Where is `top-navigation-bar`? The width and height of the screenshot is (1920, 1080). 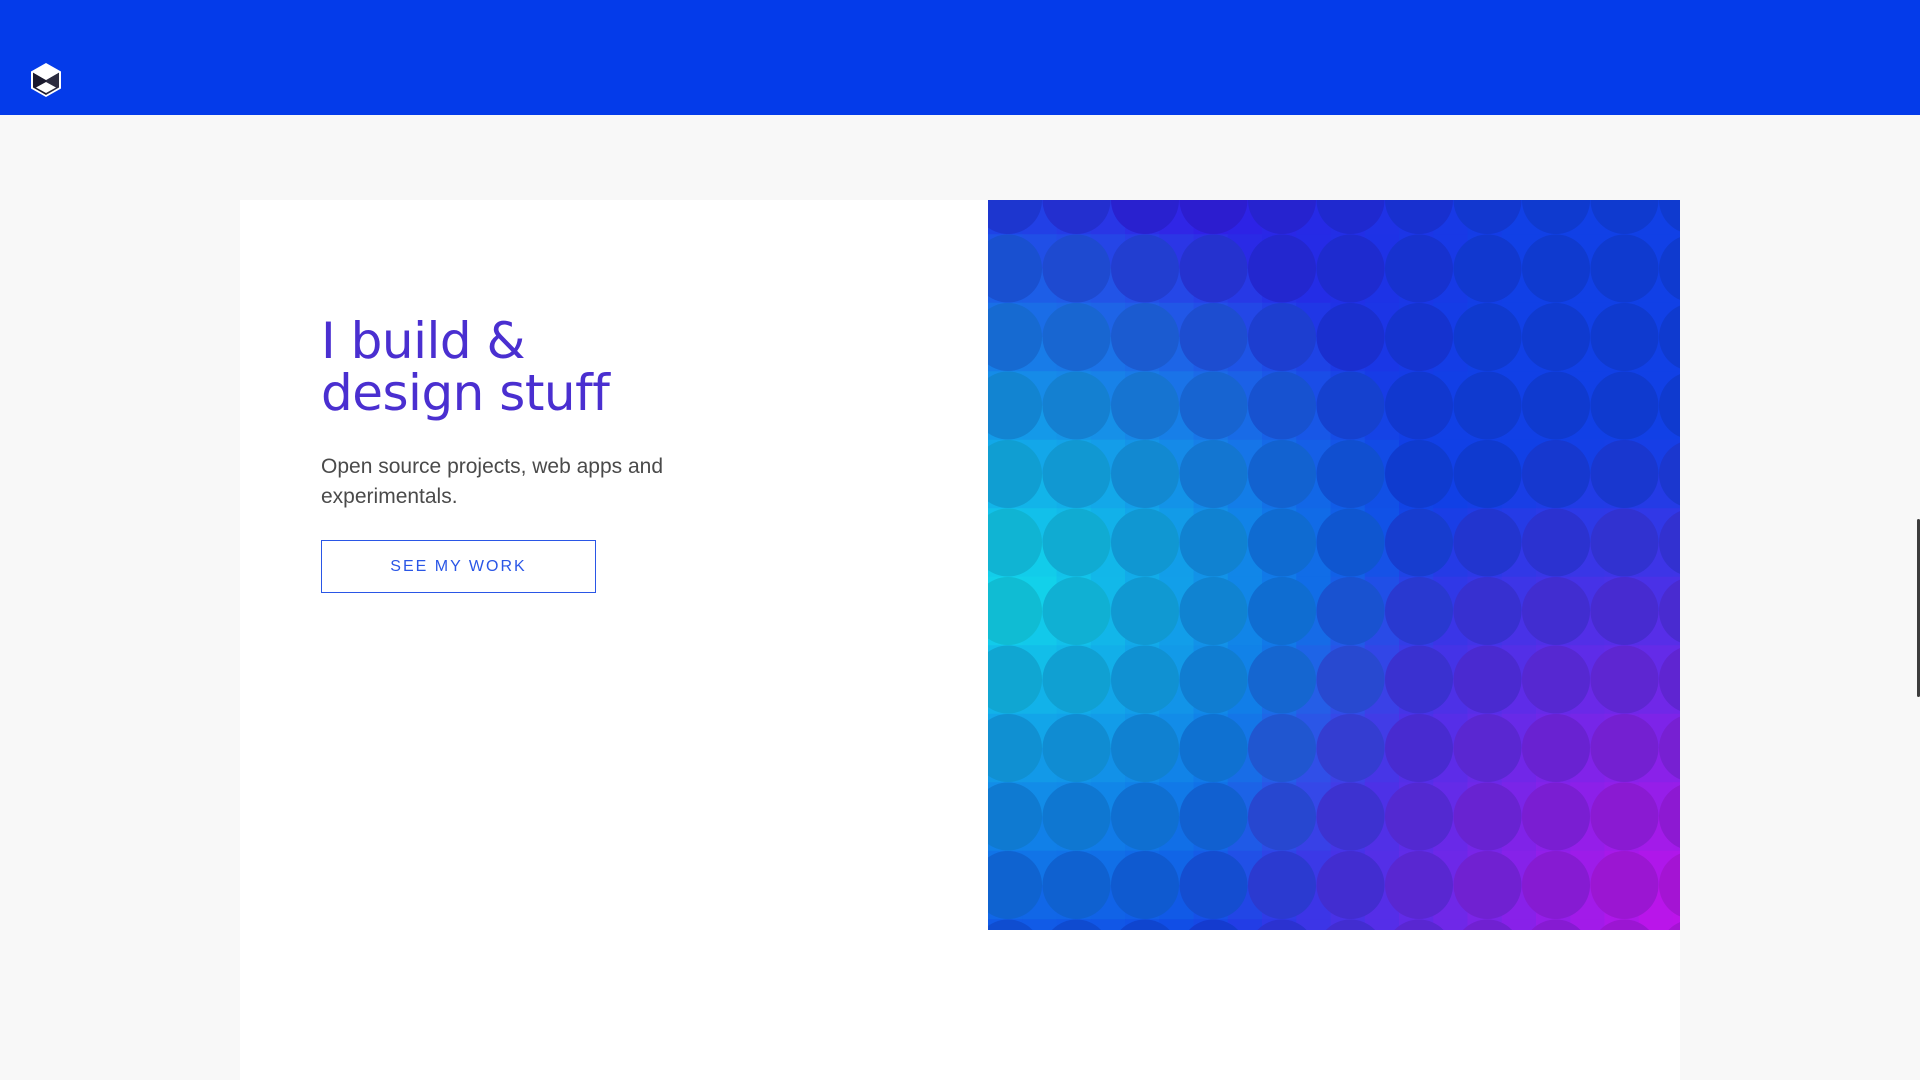
top-navigation-bar is located at coordinates (960, 57).